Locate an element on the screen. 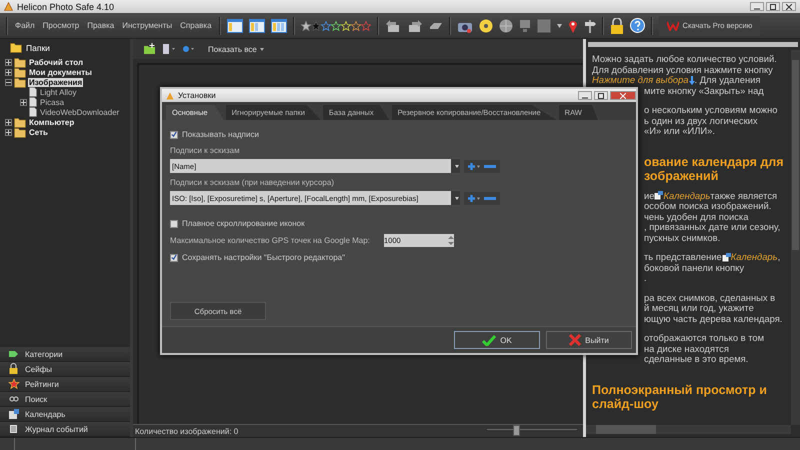 The height and width of the screenshot is (450, 800). disc-icon is located at coordinates (485, 25).